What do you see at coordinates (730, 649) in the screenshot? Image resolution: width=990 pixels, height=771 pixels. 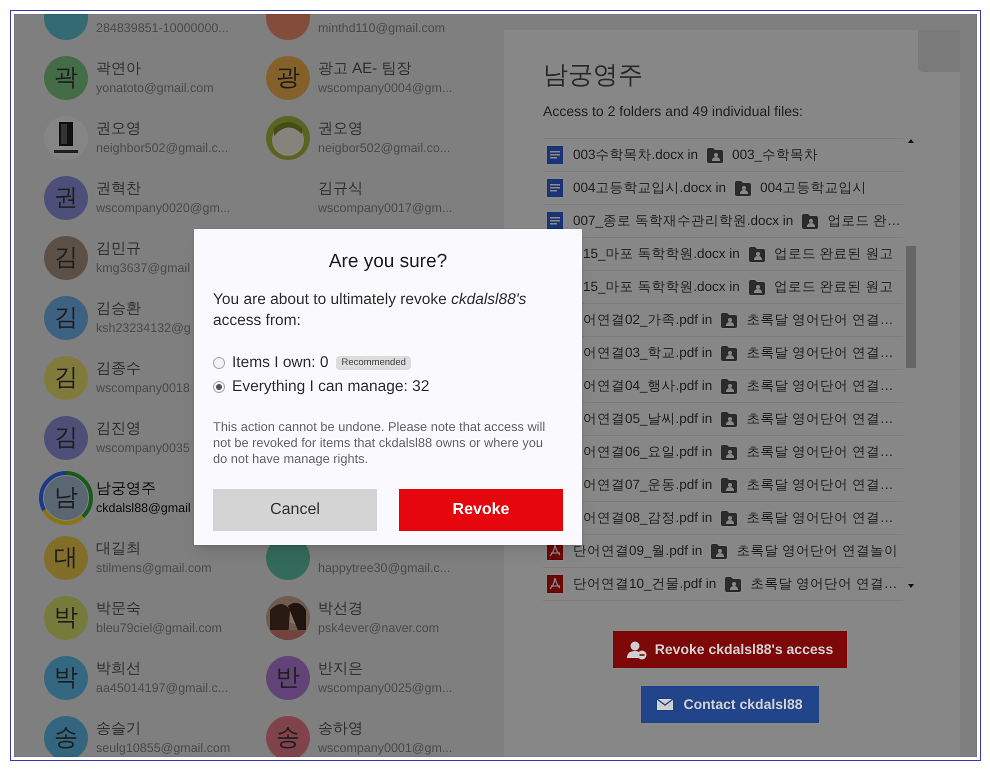 I see `revoke-access-button: Revoke ckdalsl88's access` at bounding box center [730, 649].